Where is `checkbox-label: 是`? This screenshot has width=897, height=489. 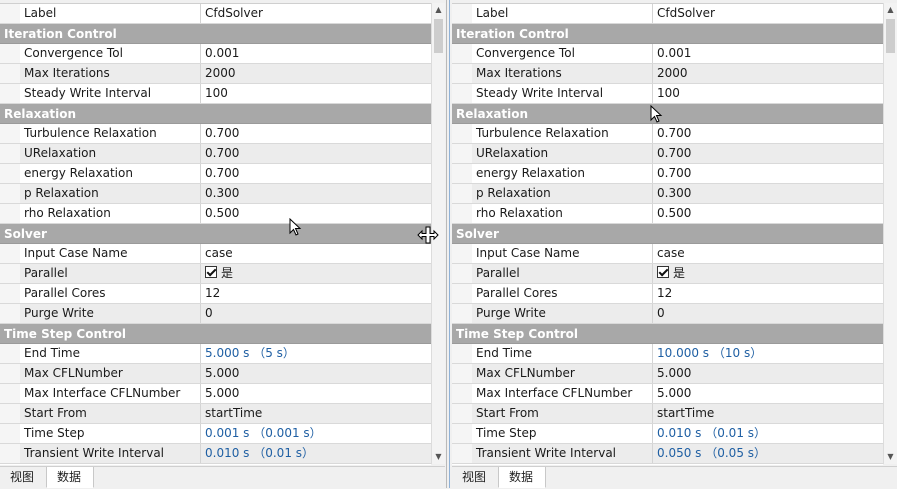 checkbox-label: 是 is located at coordinates (227, 273).